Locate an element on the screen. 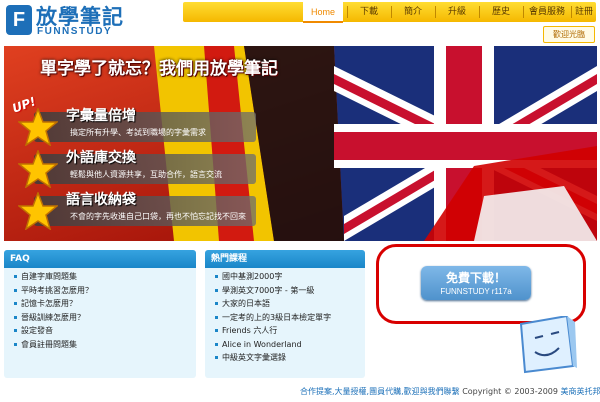 This screenshot has width=600, height=402. faq-link: 自建字庫問題集 is located at coordinates (105, 277).